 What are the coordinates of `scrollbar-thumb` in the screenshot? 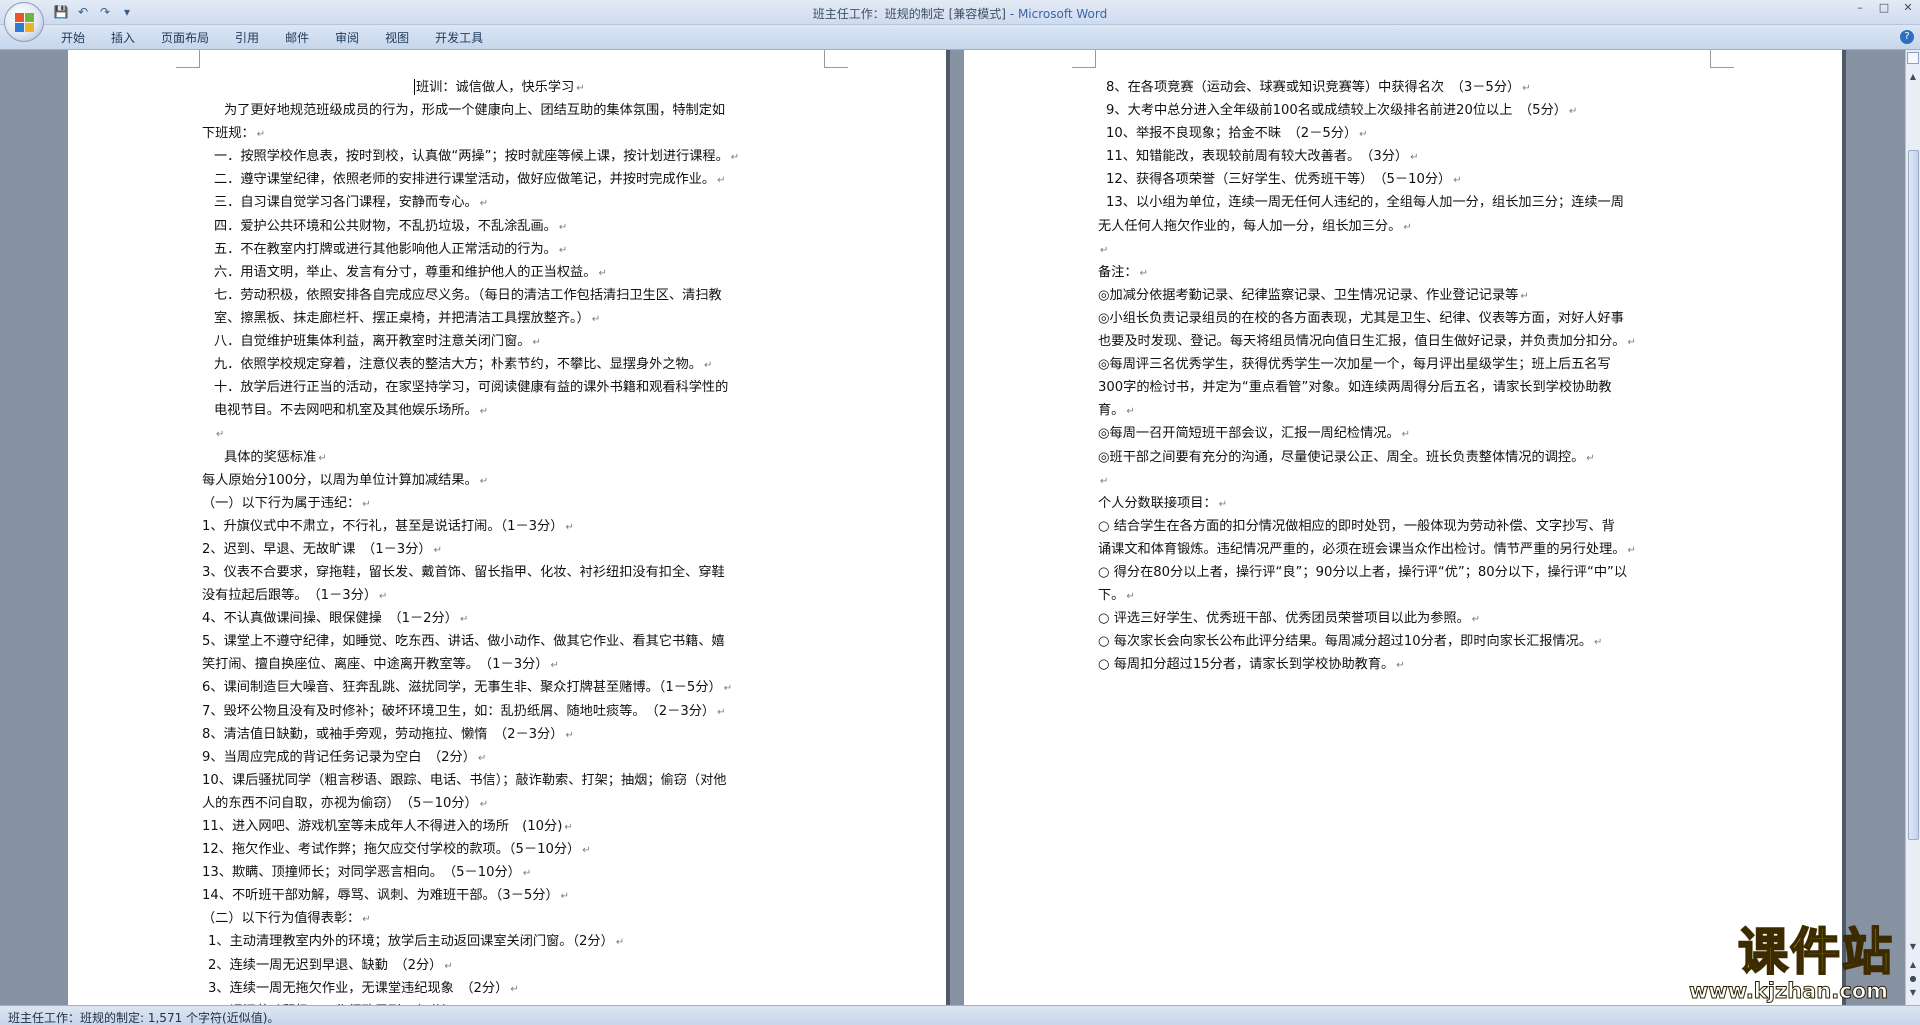 It's located at (1913, 495).